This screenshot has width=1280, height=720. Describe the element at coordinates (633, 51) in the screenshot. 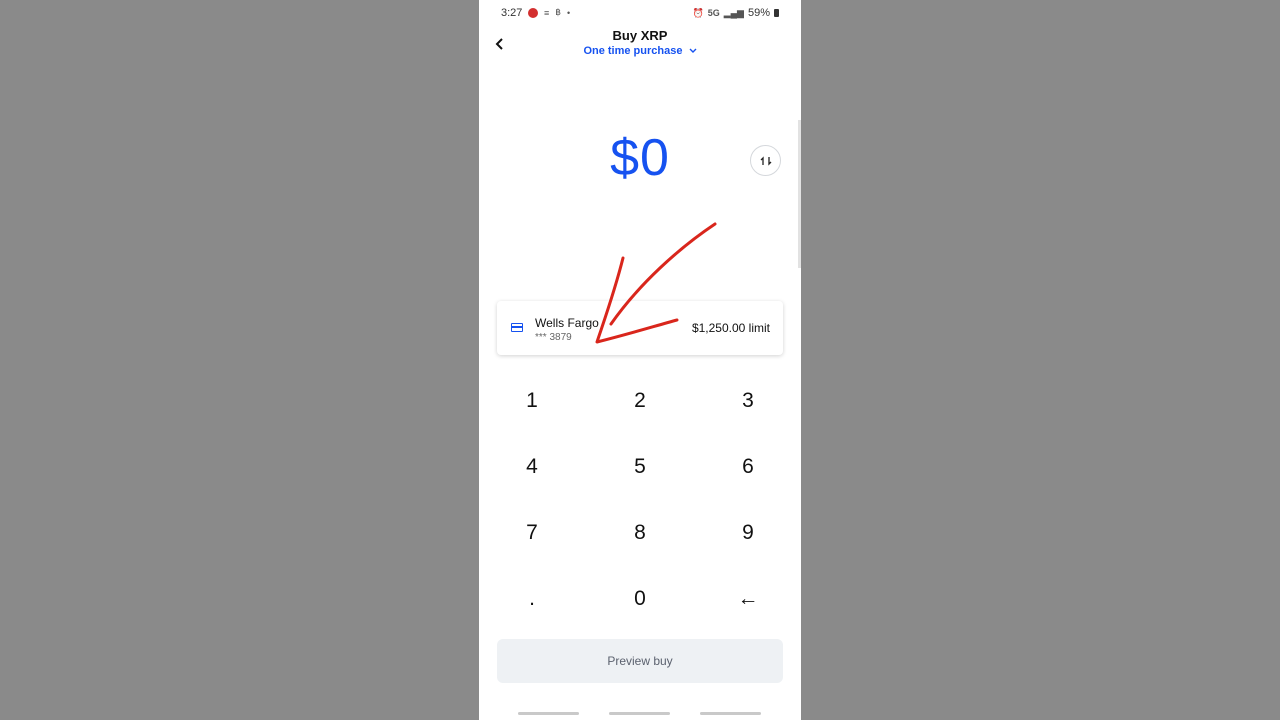

I see `purchase-type-label: One time purchase` at that location.